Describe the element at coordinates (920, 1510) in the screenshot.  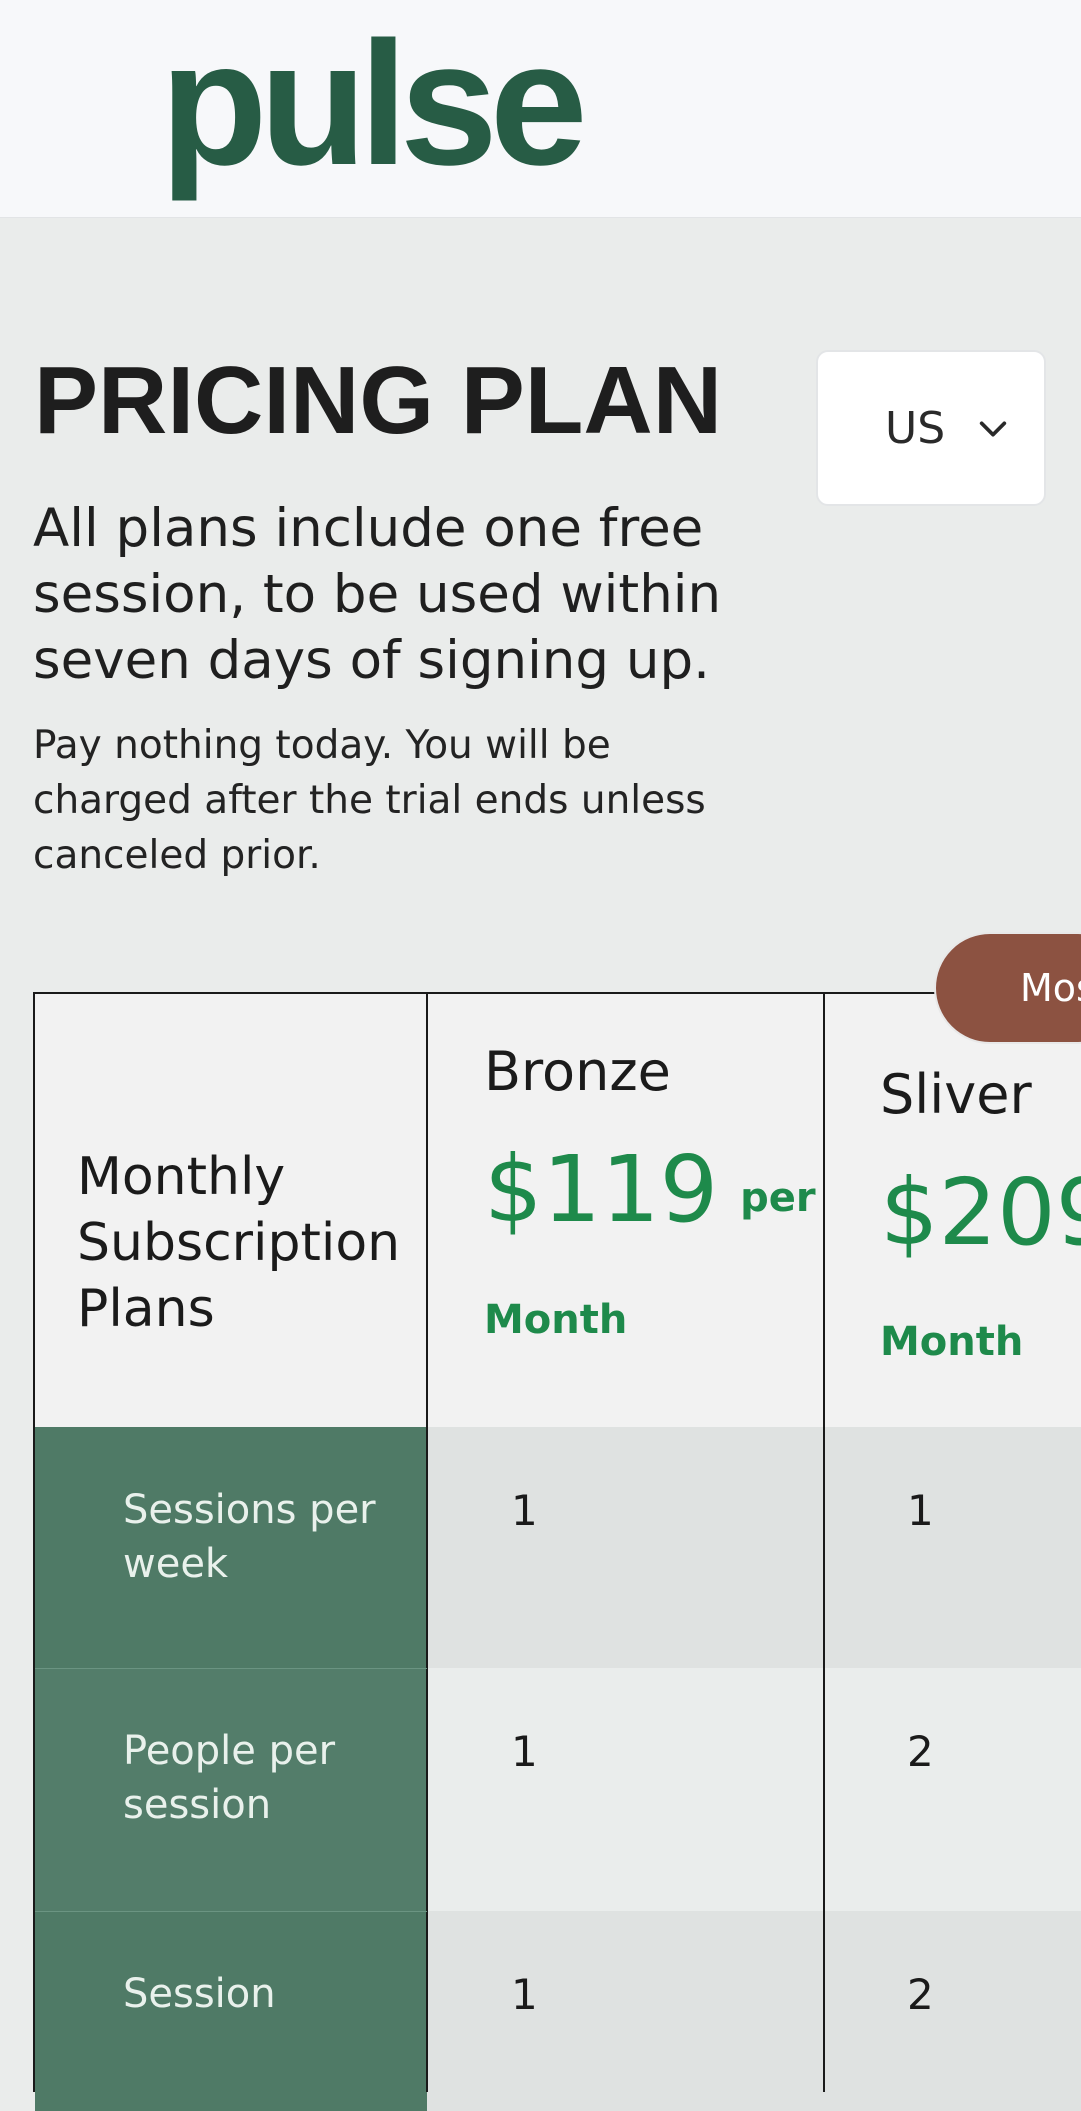
I see `row-value-sliver: 1` at that location.